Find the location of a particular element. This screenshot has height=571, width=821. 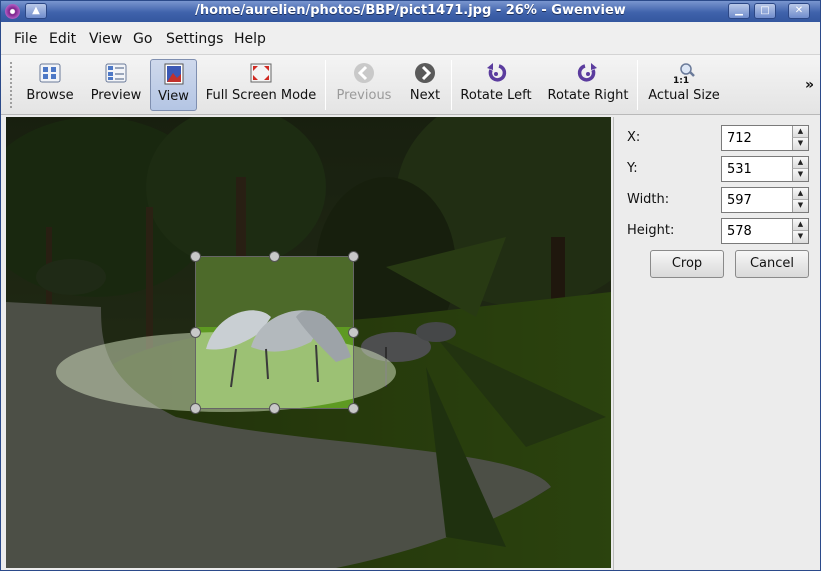

browse-icon is located at coordinates (50, 73).